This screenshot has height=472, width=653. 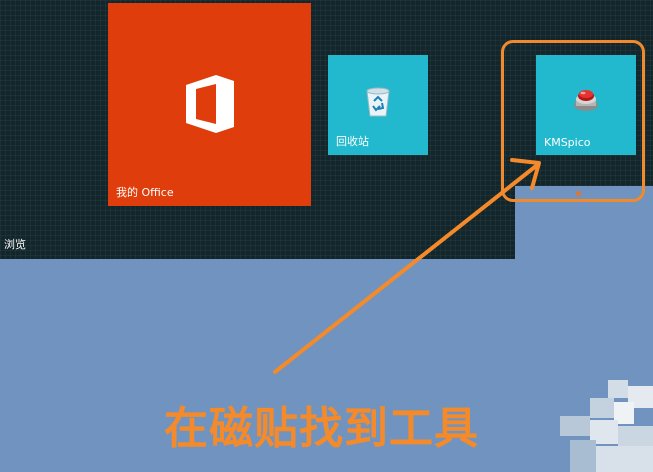 What do you see at coordinates (321, 428) in the screenshot?
I see `annotation-caption: 在磁贴找到工具` at bounding box center [321, 428].